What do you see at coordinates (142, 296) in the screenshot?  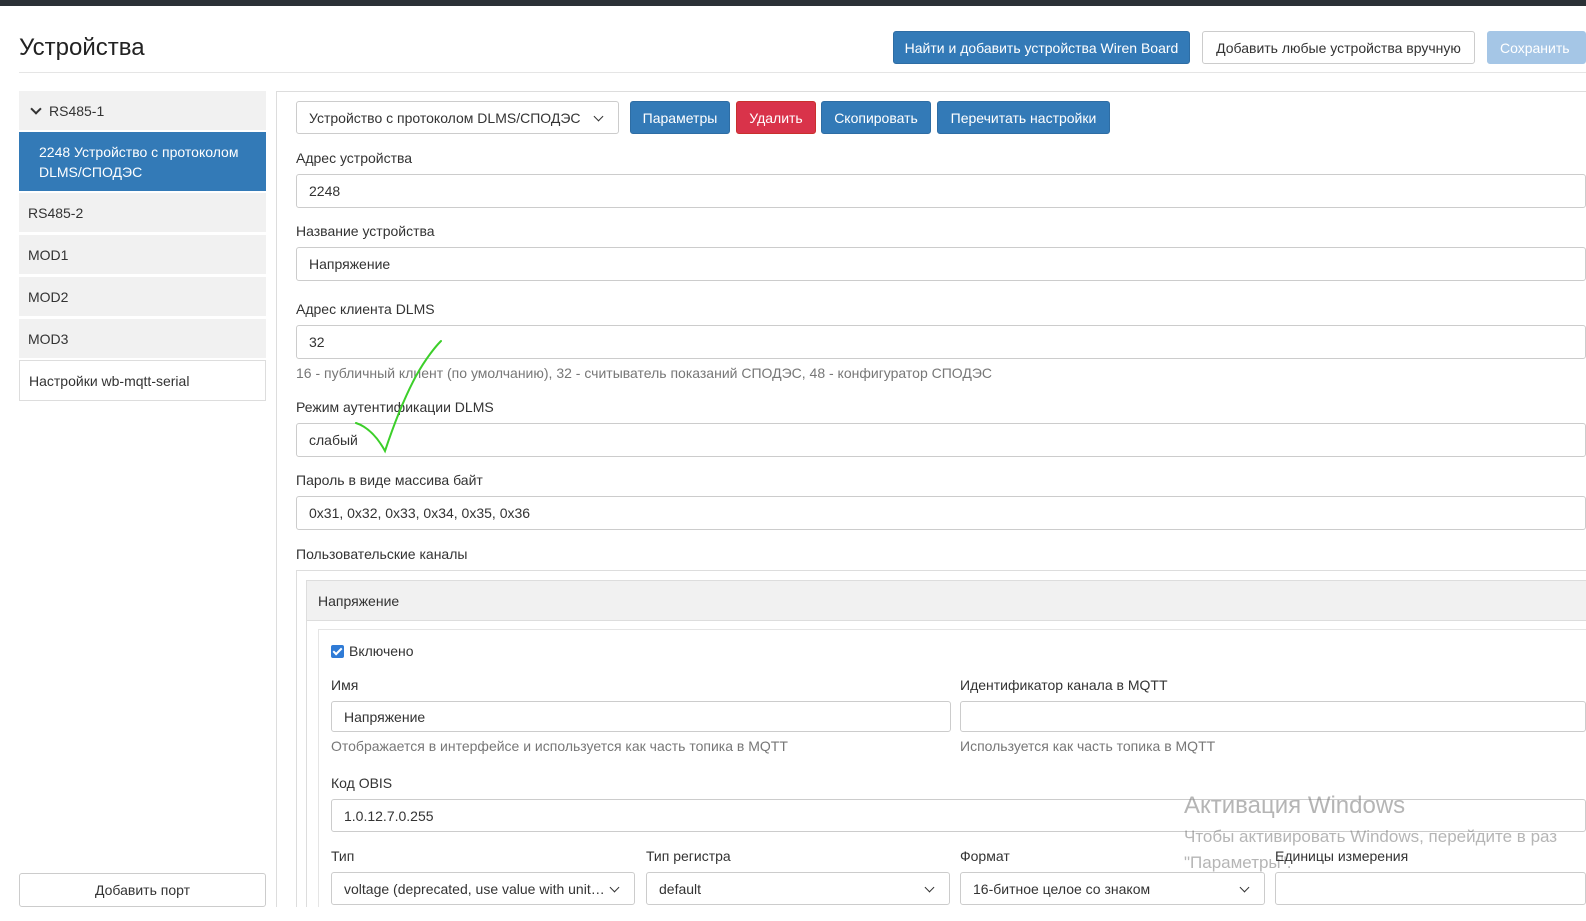 I see `sidebar-item-mod2: MOD2` at bounding box center [142, 296].